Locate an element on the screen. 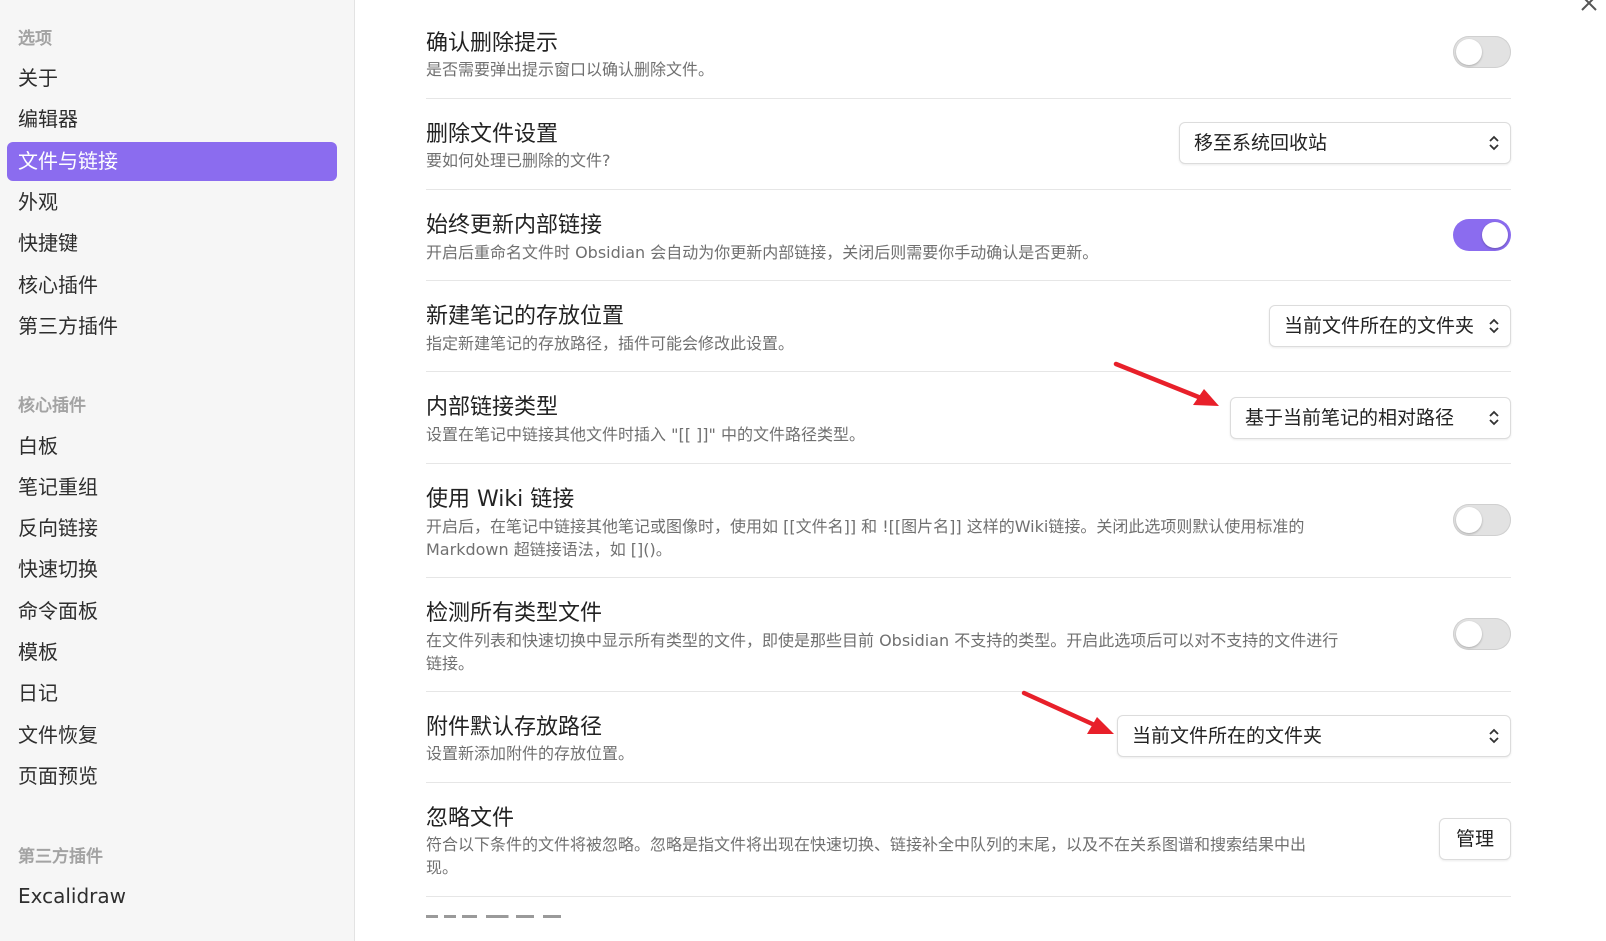 The height and width of the screenshot is (941, 1606). setting-title: 删除文件设置 is located at coordinates (492, 134).